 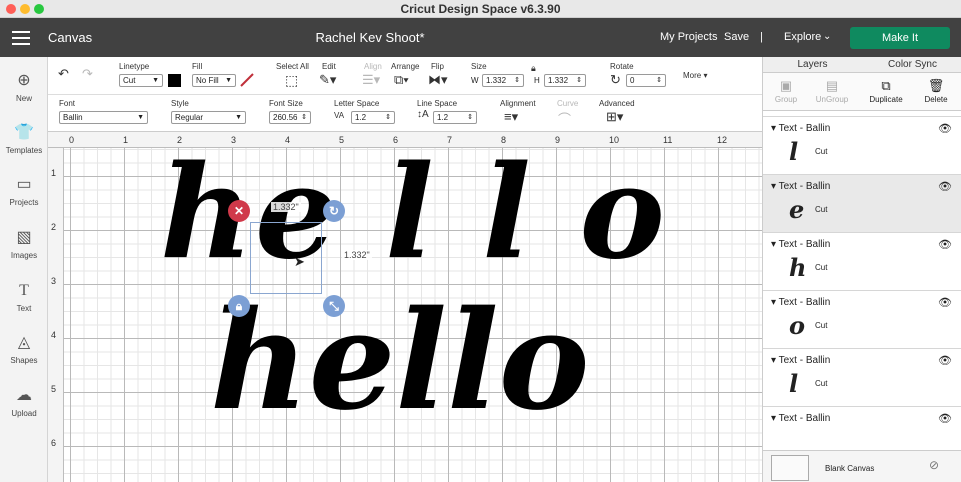 What do you see at coordinates (688, 37) in the screenshot?
I see `my-projects-link: My Projects` at bounding box center [688, 37].